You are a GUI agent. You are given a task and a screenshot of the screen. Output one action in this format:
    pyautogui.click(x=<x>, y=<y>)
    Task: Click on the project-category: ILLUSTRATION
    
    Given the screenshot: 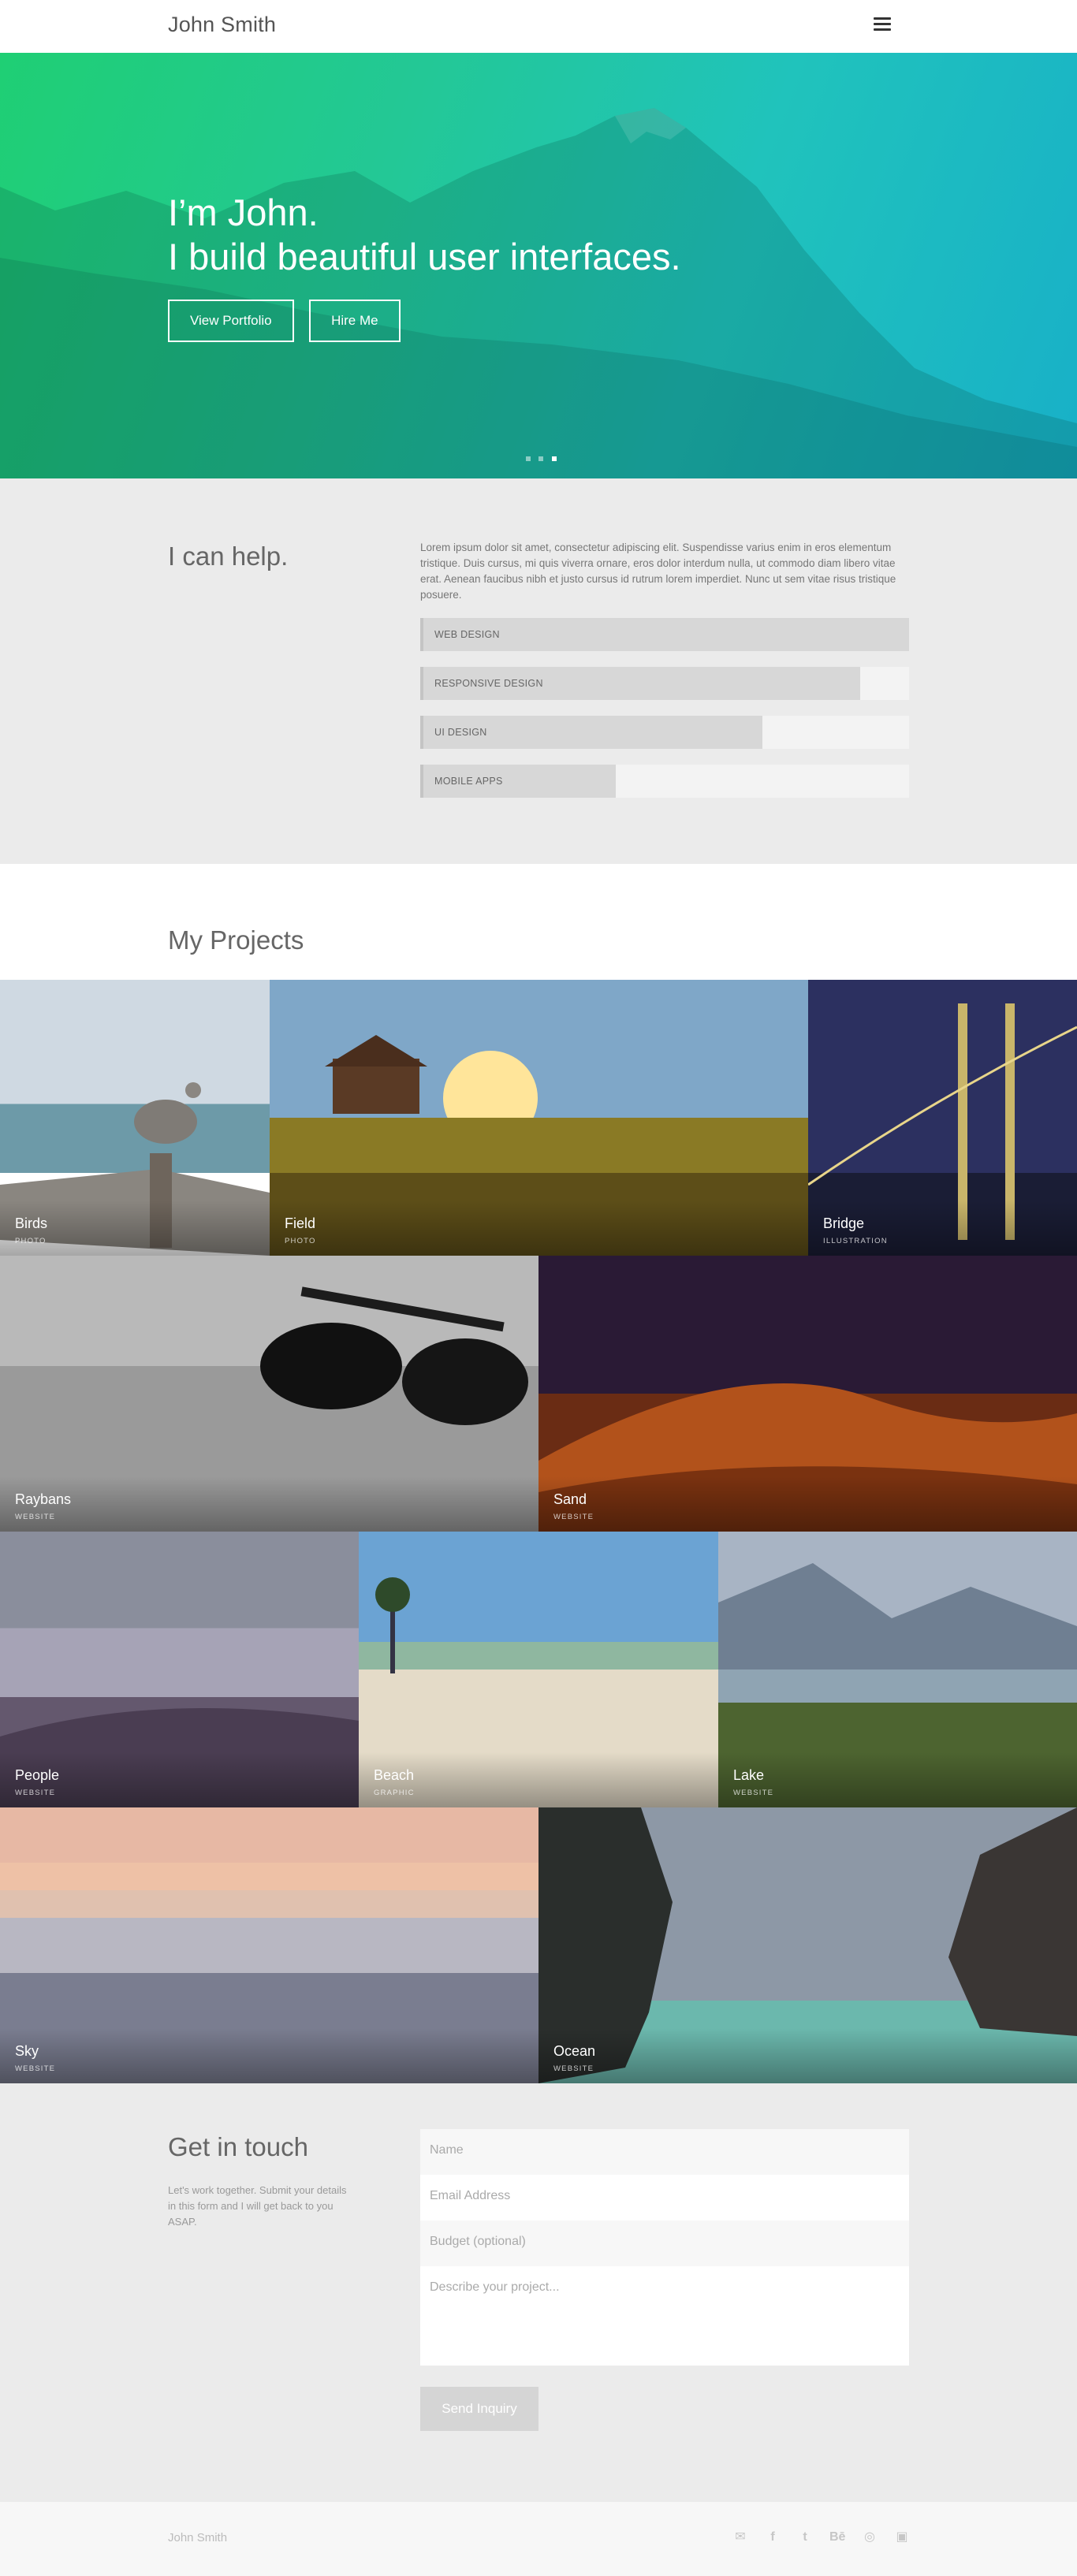 What is the action you would take?
    pyautogui.click(x=856, y=1241)
    